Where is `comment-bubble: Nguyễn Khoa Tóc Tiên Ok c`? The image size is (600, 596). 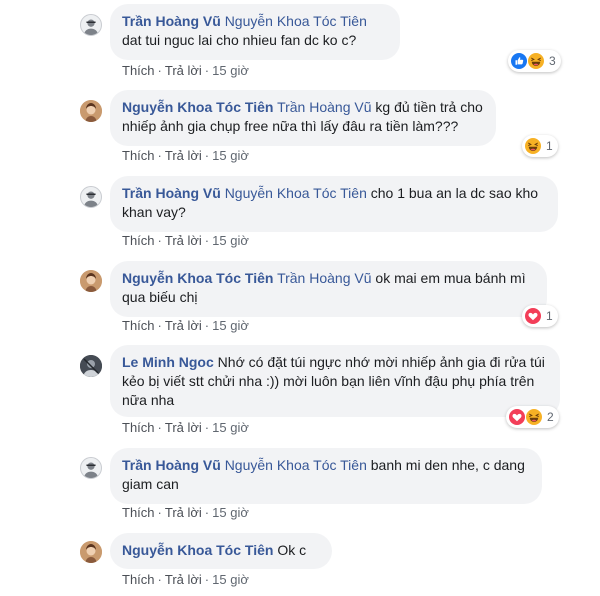
comment-bubble: Nguyễn Khoa Tóc Tiên Ok c is located at coordinates (221, 551).